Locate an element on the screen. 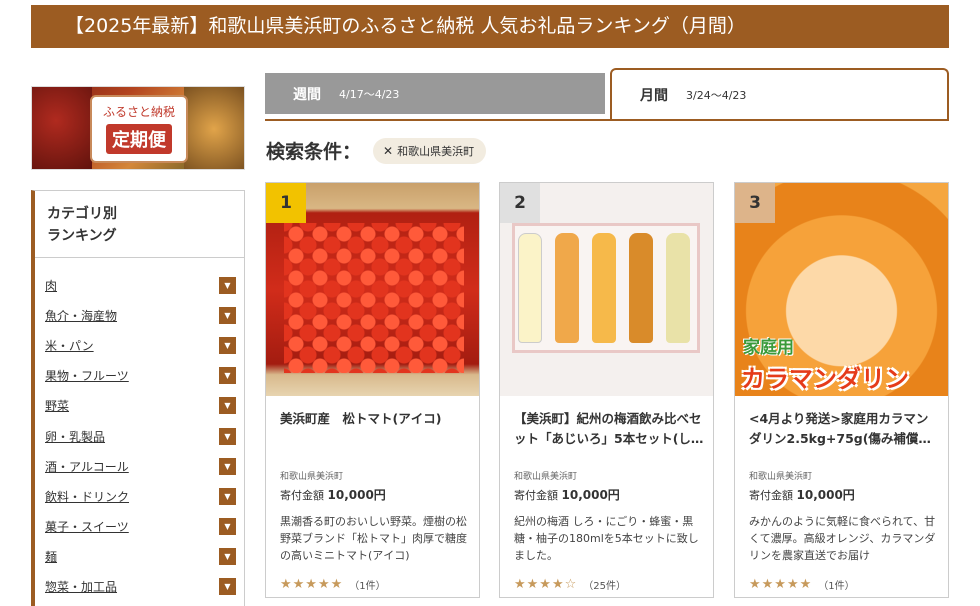 The image size is (980, 606). tab-weekly: 週間 4/17〜4/23 is located at coordinates (435, 93).